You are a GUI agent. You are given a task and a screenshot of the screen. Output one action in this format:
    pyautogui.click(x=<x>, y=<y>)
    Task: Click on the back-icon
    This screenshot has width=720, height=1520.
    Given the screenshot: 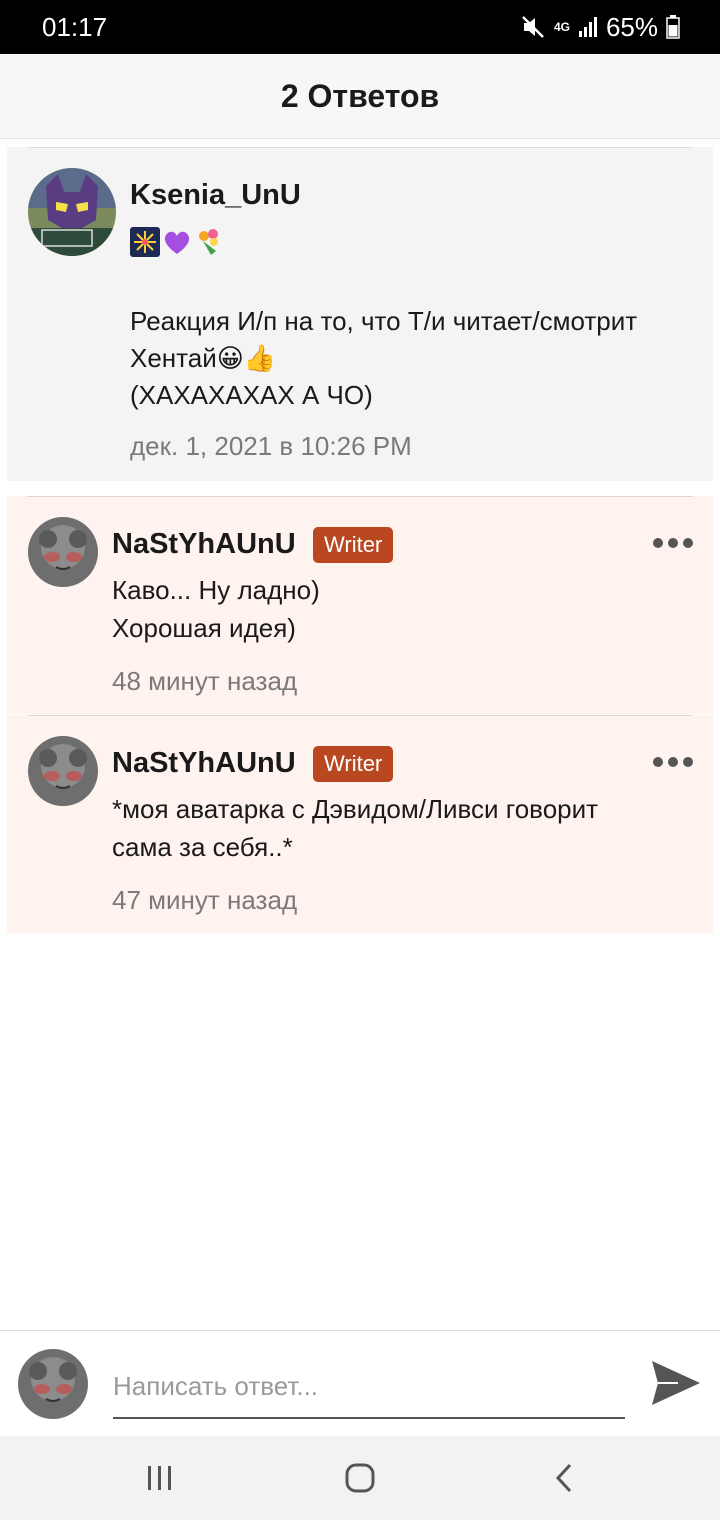 What is the action you would take?
    pyautogui.click(x=564, y=1478)
    